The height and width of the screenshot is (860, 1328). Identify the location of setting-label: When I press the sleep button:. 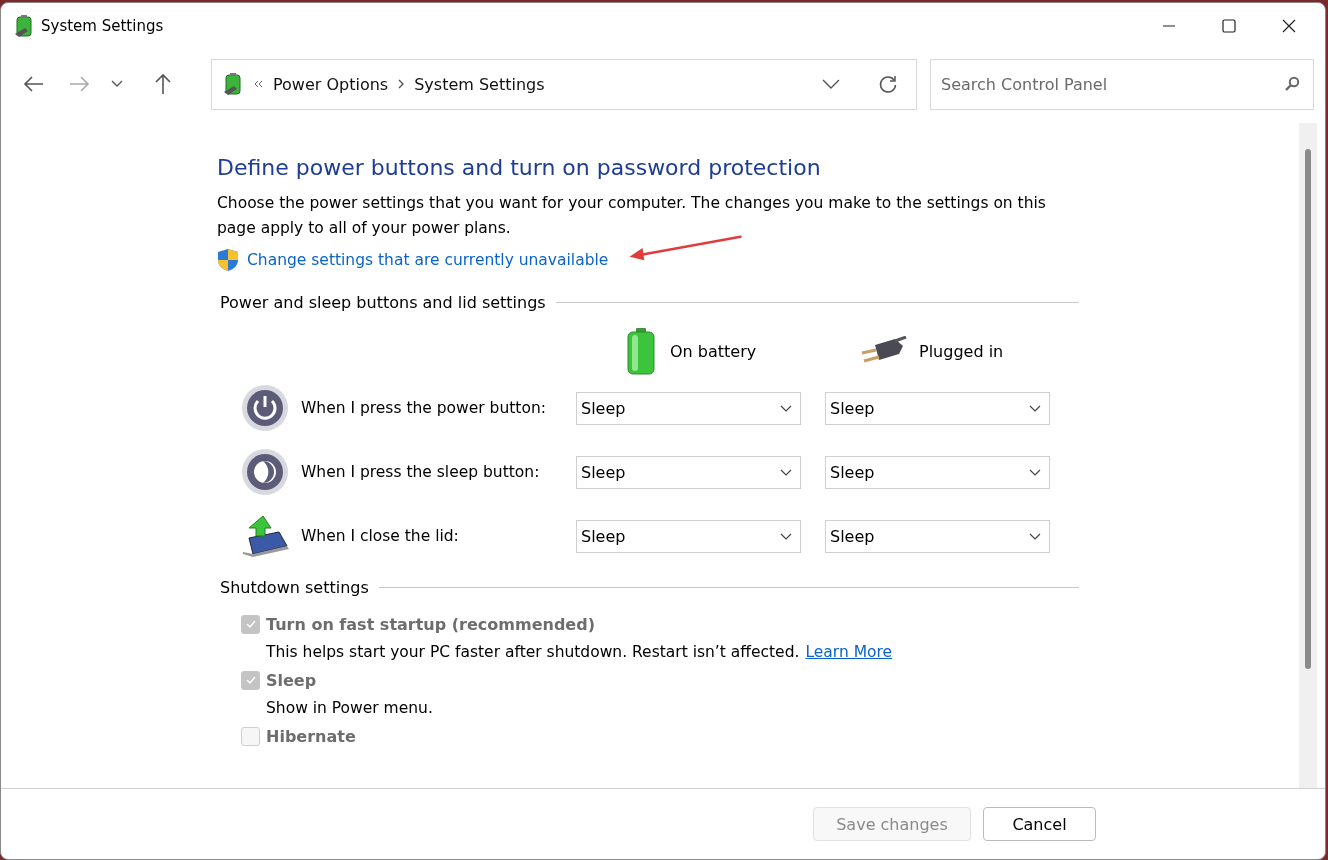
(421, 472).